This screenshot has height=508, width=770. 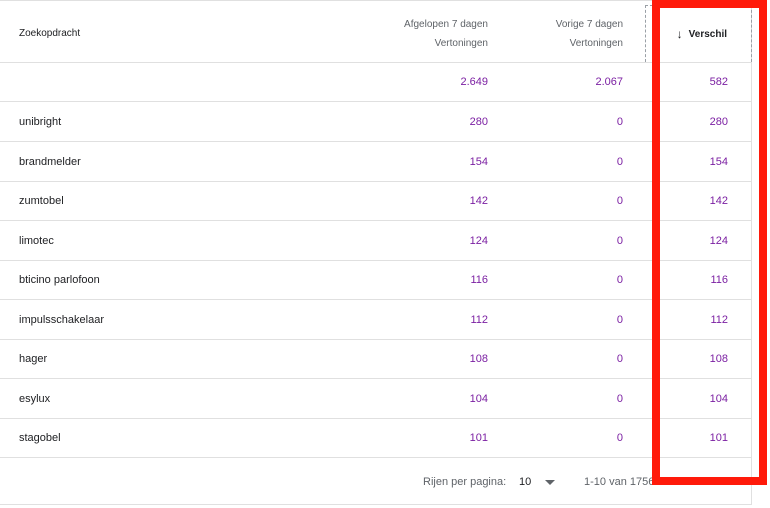 What do you see at coordinates (61, 319) in the screenshot?
I see `query-cell: impulsschakelaar` at bounding box center [61, 319].